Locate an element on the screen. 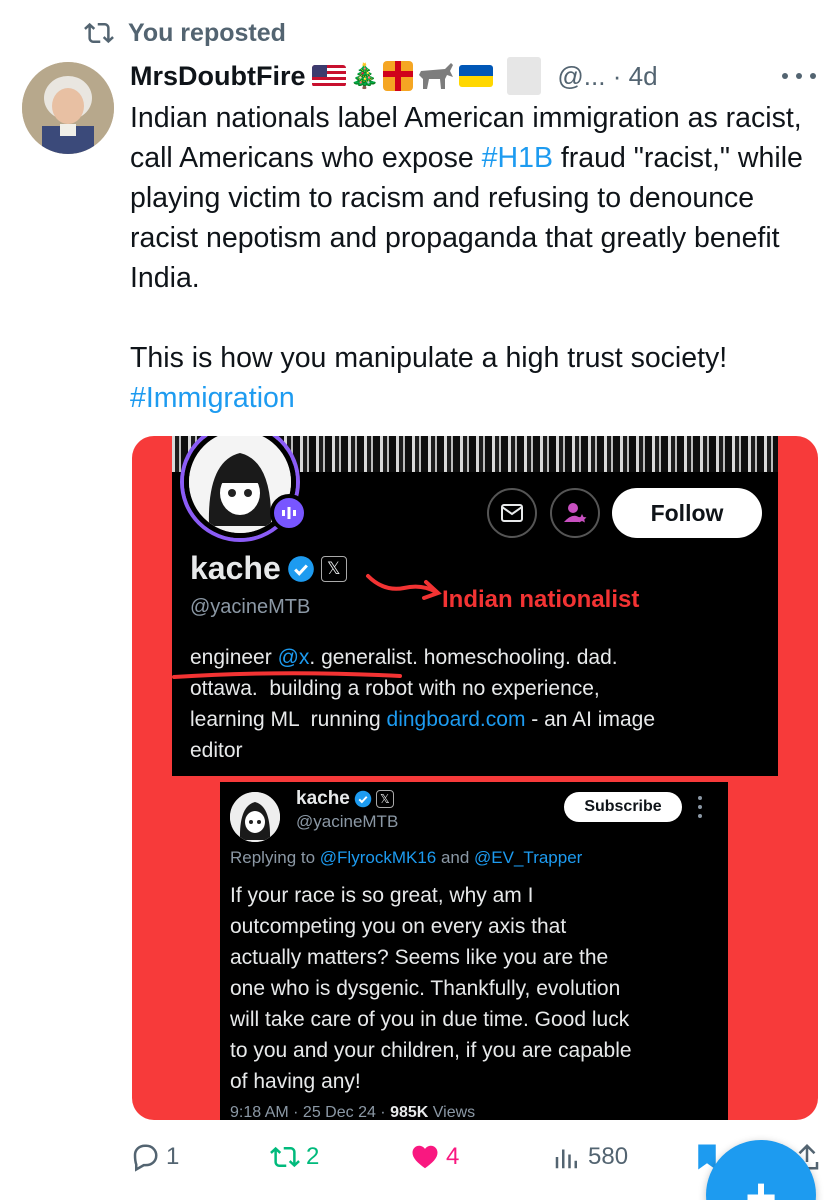 This screenshot has height=1200, width=838. donkey-icon is located at coordinates (436, 76).